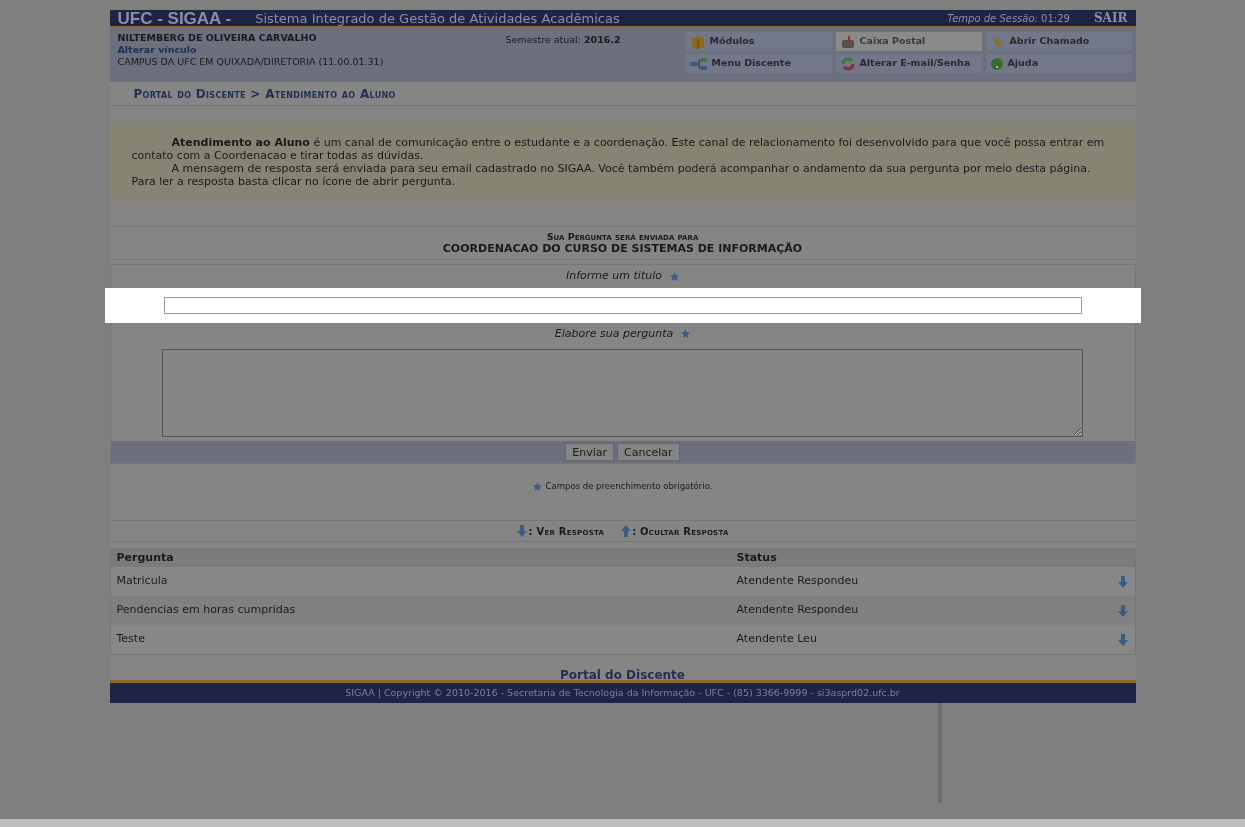 The height and width of the screenshot is (827, 1245). I want to click on help-icon, so click(996, 63).